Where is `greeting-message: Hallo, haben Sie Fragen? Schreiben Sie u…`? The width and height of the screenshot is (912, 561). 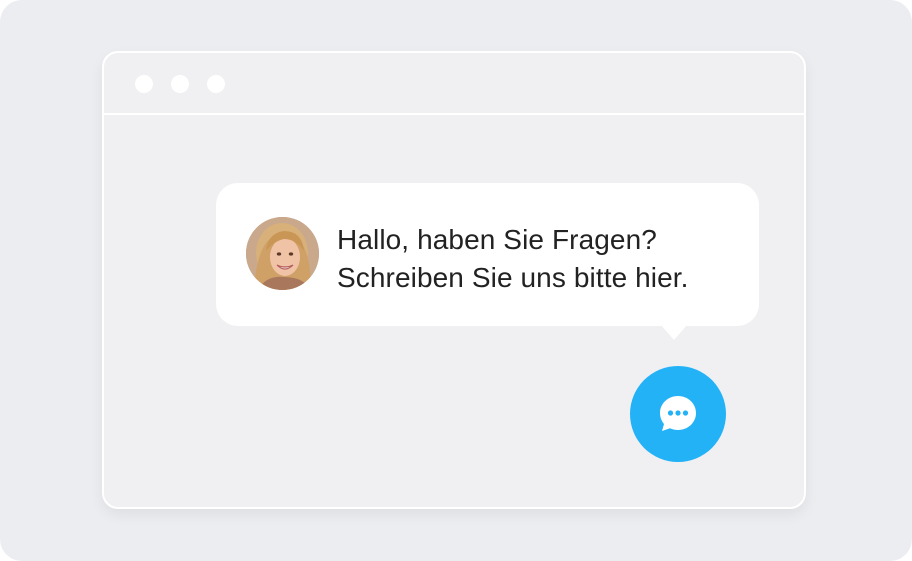 greeting-message: Hallo, haben Sie Fragen? Schreiben Sie u… is located at coordinates (513, 259).